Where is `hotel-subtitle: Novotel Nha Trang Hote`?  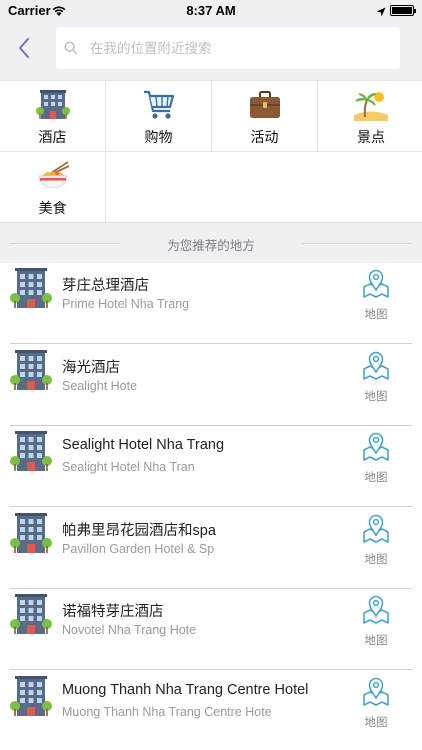 hotel-subtitle: Novotel Nha Trang Hote is located at coordinates (129, 630).